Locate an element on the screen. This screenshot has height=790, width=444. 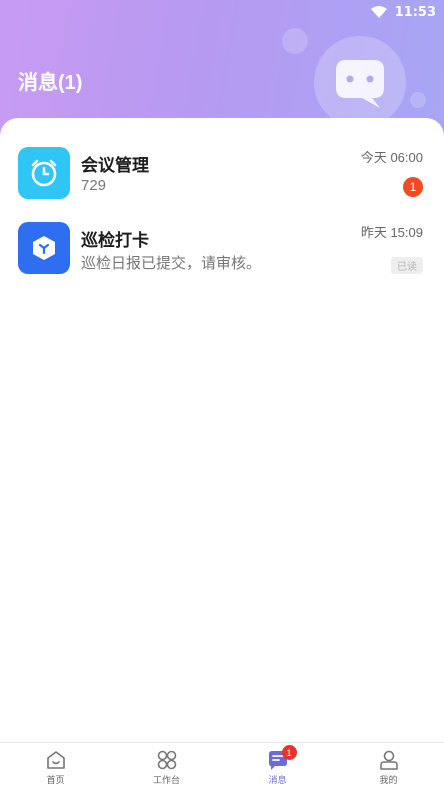
message-item-inspection: 巡检打卡 巡检日报已提交，请审核。 昨天 15:09 已读 is located at coordinates (222, 253).